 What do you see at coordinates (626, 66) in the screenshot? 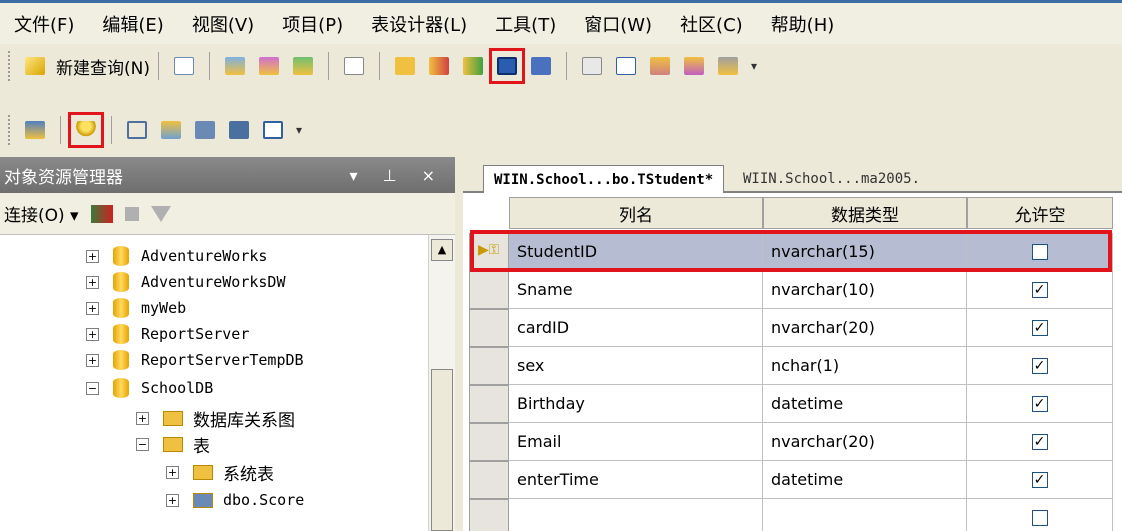
I see `registered-servers-icon` at bounding box center [626, 66].